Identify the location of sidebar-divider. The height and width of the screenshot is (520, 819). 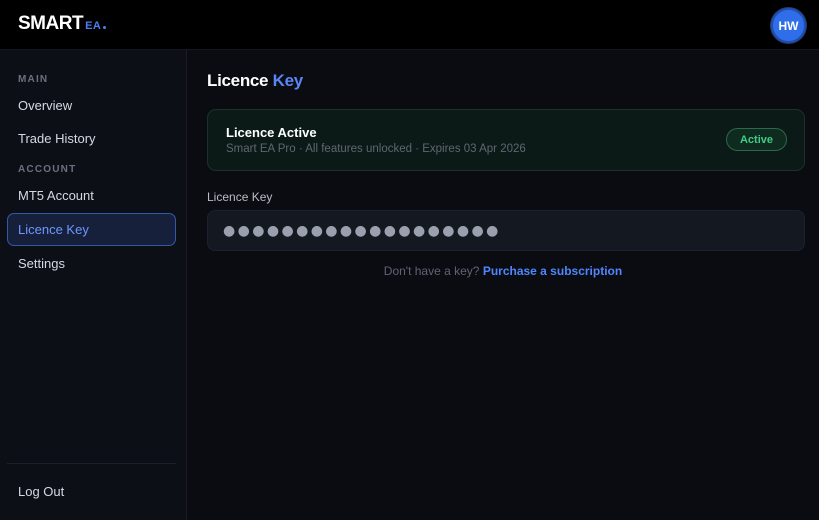
(91, 463).